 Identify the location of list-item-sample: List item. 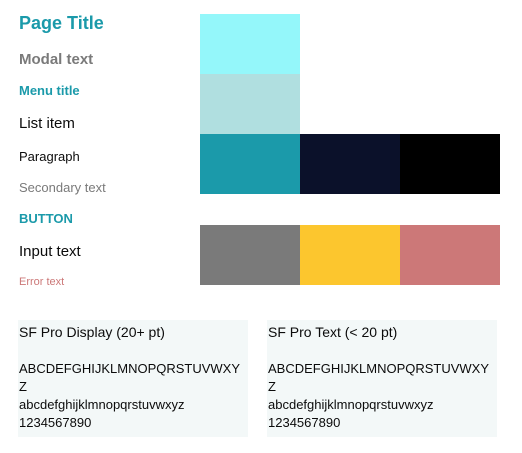
(47, 123).